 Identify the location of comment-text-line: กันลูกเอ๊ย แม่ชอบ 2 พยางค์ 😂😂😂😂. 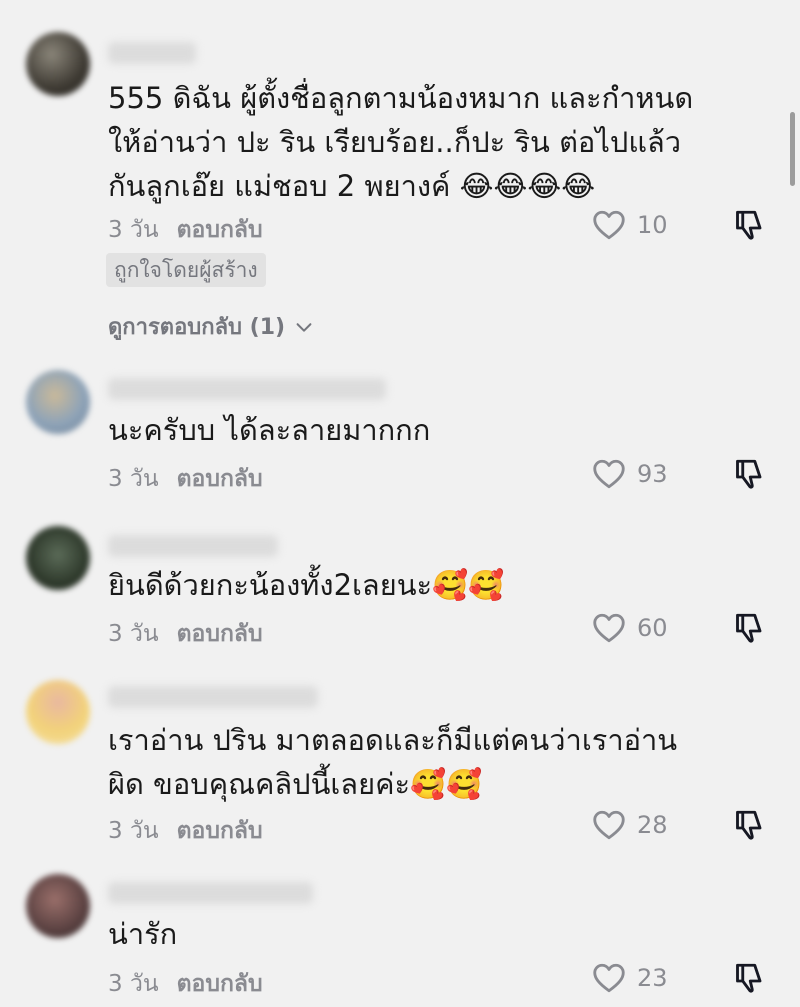
(352, 186).